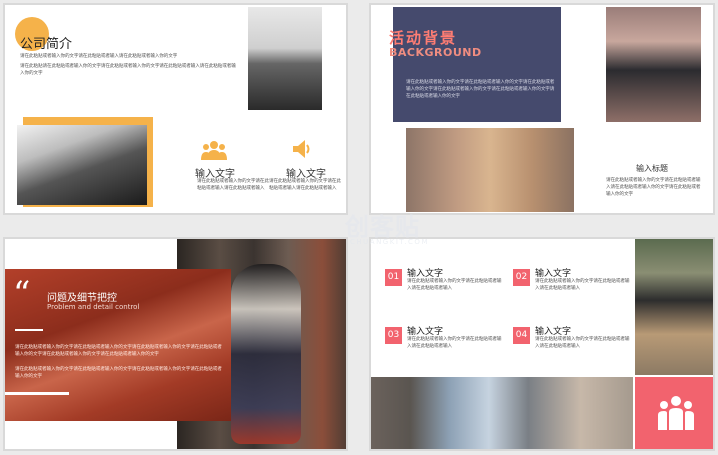  Describe the element at coordinates (435, 52) in the screenshot. I see `slide-title-en: BACKGROUND` at that location.